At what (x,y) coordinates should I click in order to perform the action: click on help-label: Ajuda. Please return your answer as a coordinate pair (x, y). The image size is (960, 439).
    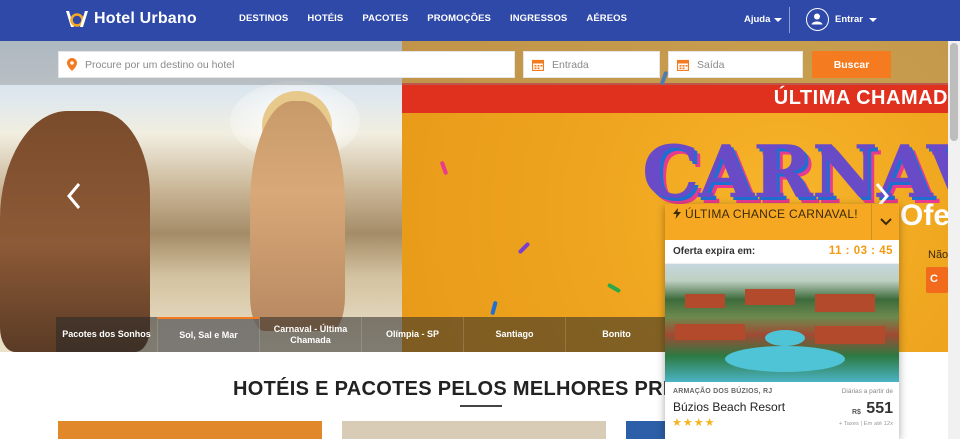
    Looking at the image, I should click on (757, 19).